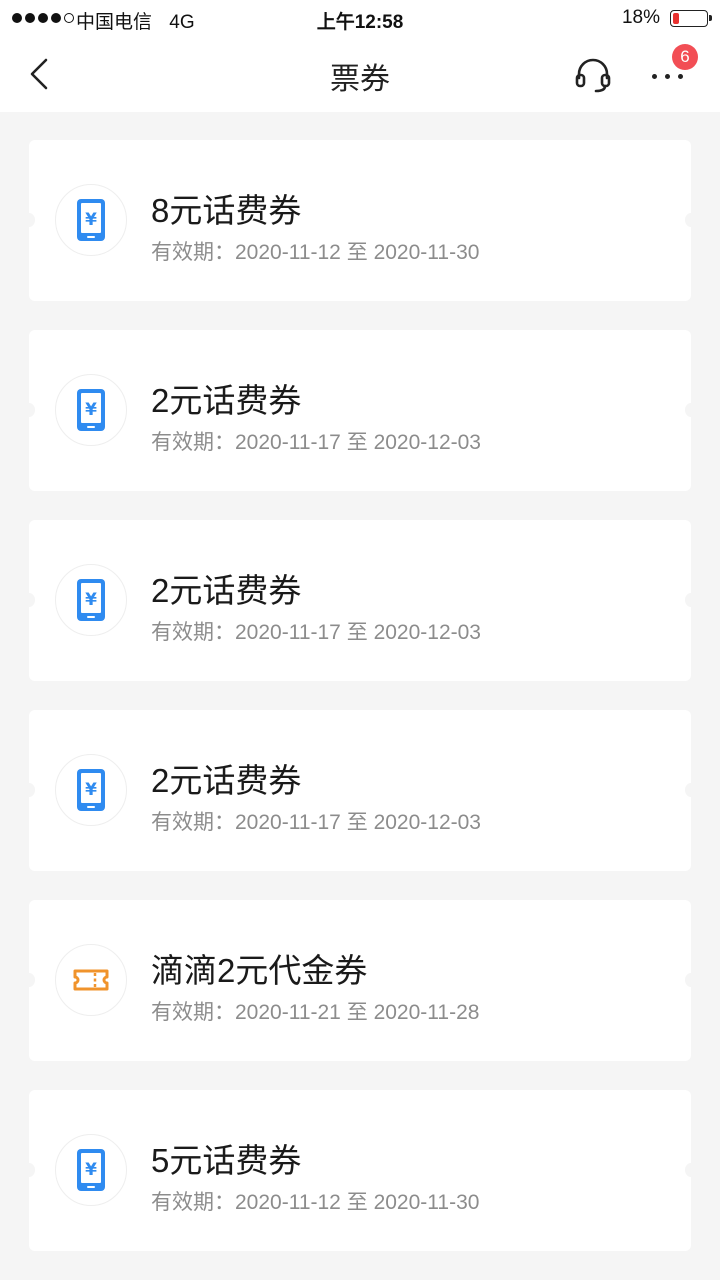 Image resolution: width=720 pixels, height=1280 pixels. I want to click on back-button, so click(42, 74).